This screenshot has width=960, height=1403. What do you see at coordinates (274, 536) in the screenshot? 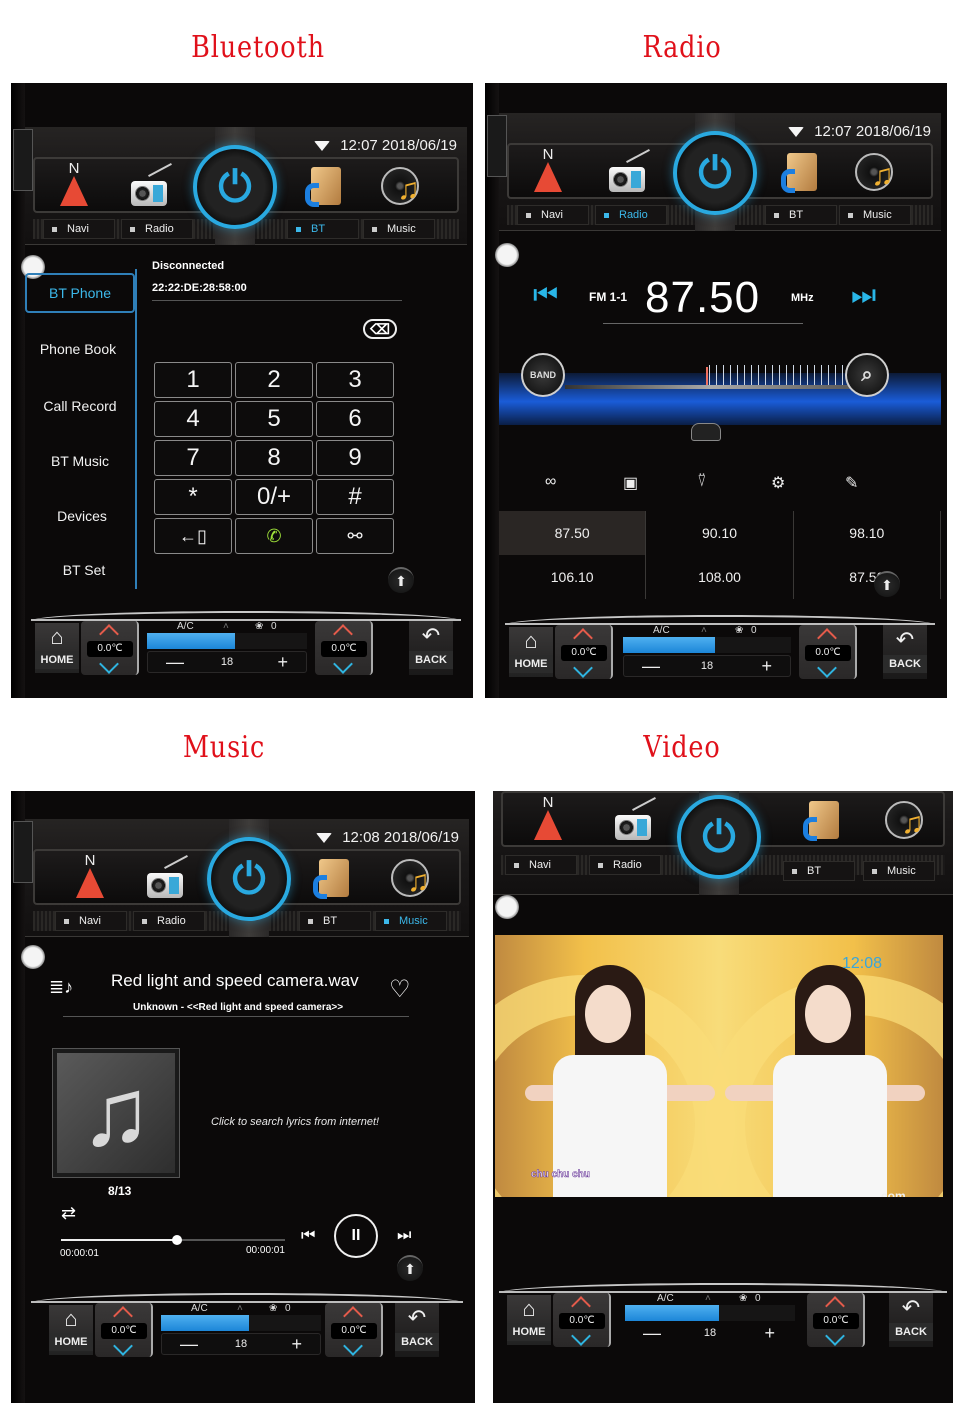
I see `call-button: ✆` at bounding box center [274, 536].